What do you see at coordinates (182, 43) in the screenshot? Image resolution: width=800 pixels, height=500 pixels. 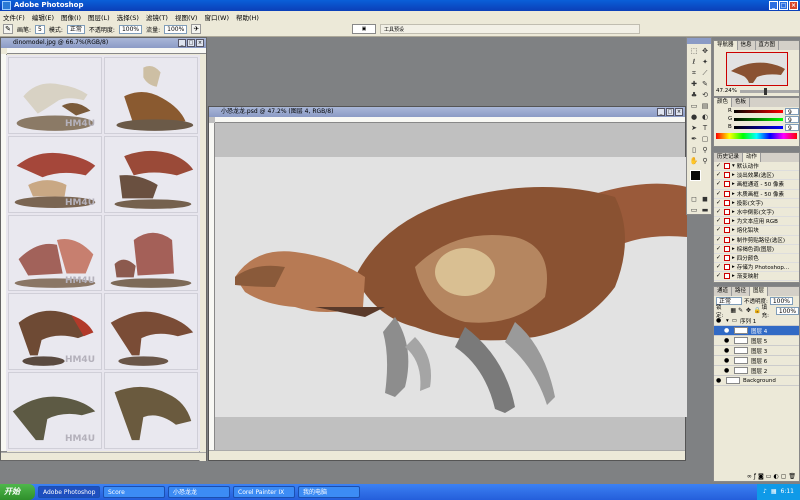 I see `doc-minimize-button: _` at bounding box center [182, 43].